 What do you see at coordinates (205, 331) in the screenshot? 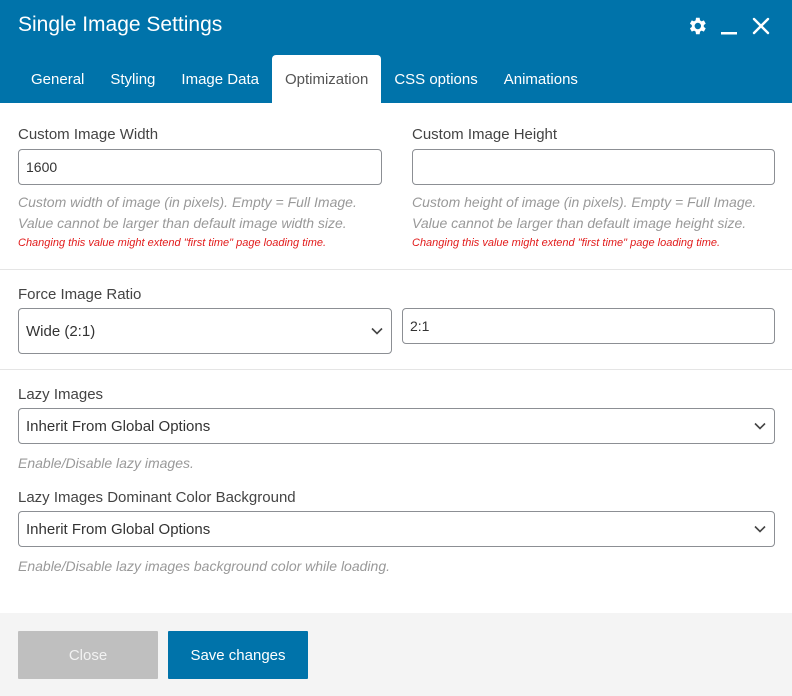
I see `force-ratio-select: Wide (2:1)` at bounding box center [205, 331].